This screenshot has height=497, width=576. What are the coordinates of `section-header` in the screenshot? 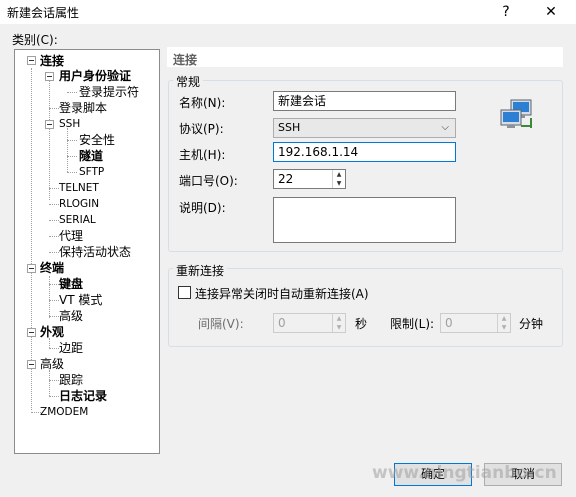 It's located at (365, 57).